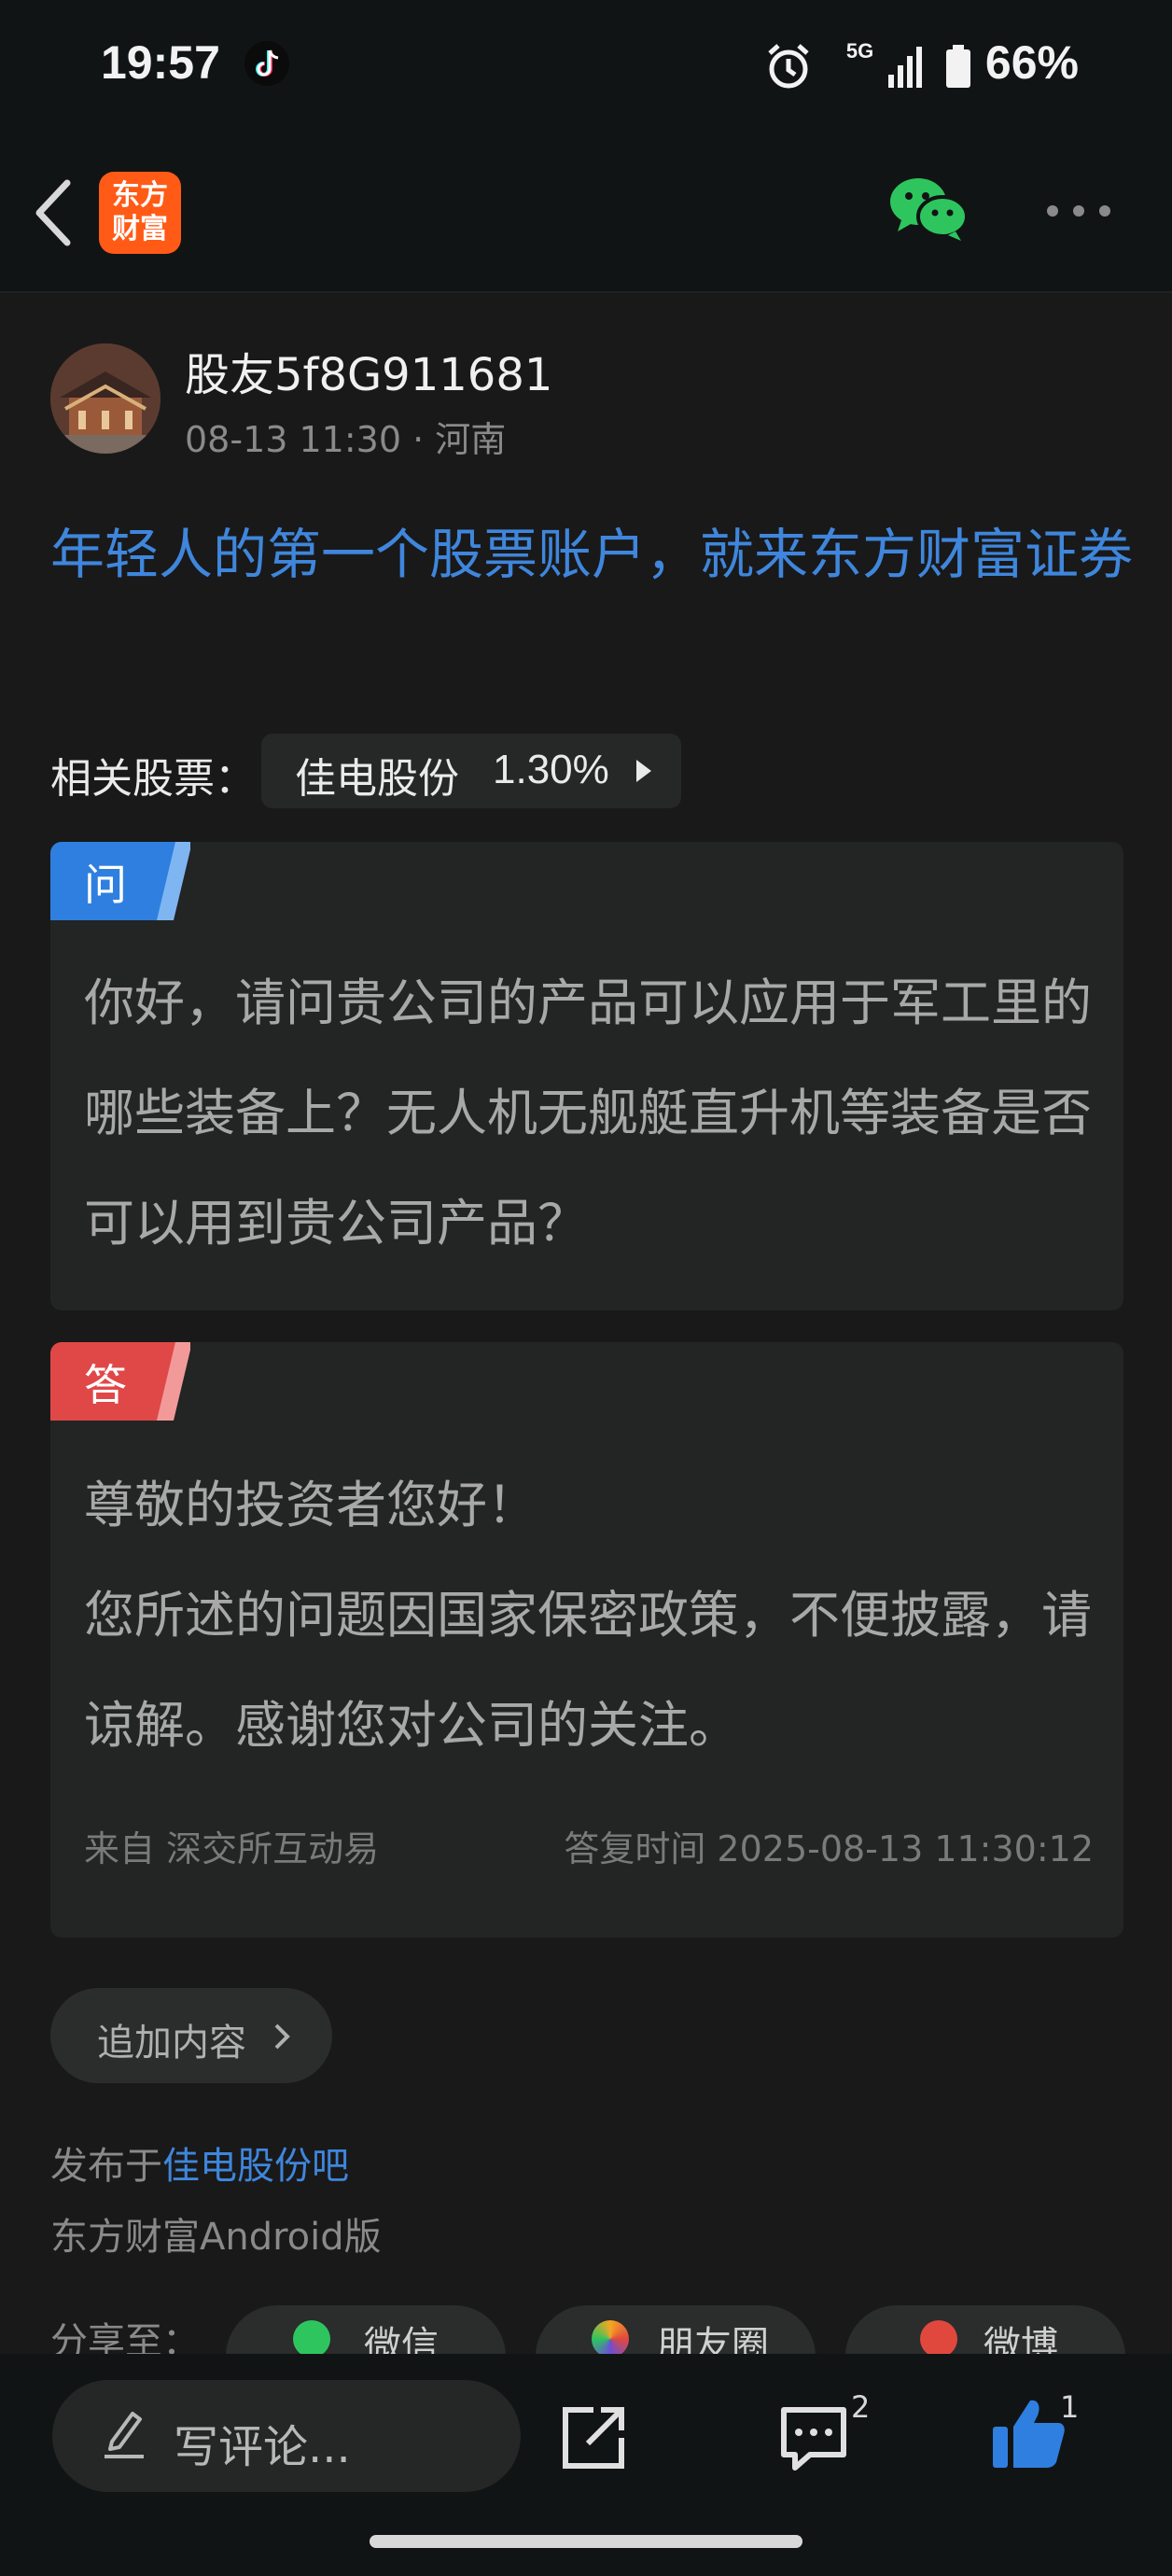  Describe the element at coordinates (610, 2339) in the screenshot. I see `moments-share-icon` at that location.